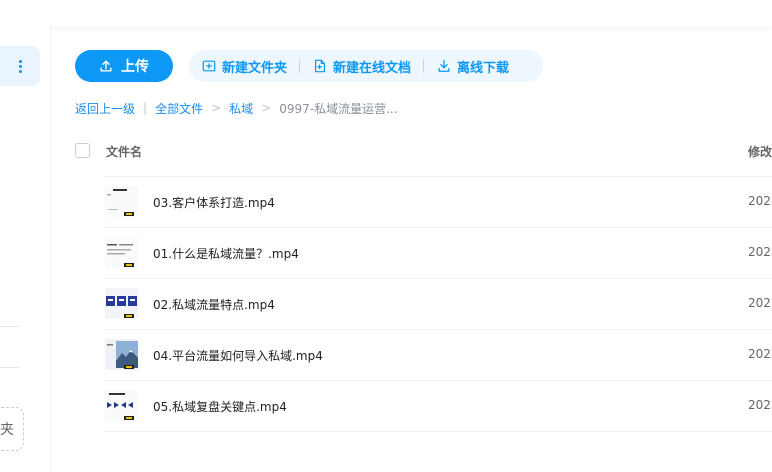 This screenshot has width=772, height=472. What do you see at coordinates (444, 66) in the screenshot?
I see `download-icon` at bounding box center [444, 66].